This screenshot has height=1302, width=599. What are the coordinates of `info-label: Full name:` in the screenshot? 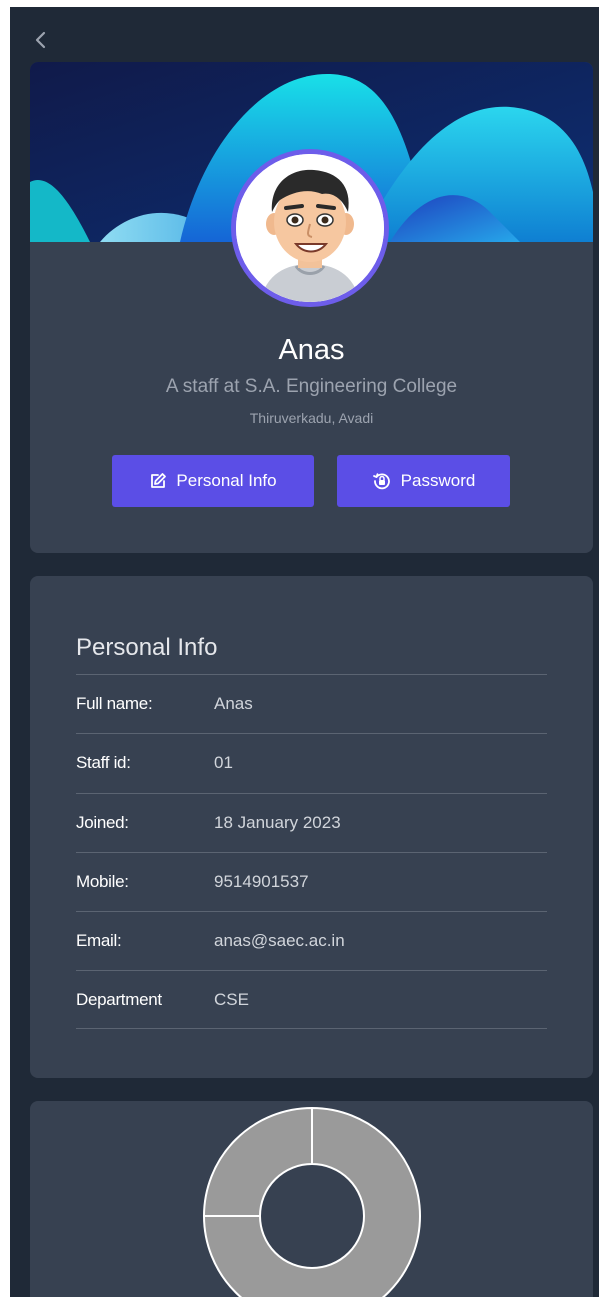 It's located at (114, 703).